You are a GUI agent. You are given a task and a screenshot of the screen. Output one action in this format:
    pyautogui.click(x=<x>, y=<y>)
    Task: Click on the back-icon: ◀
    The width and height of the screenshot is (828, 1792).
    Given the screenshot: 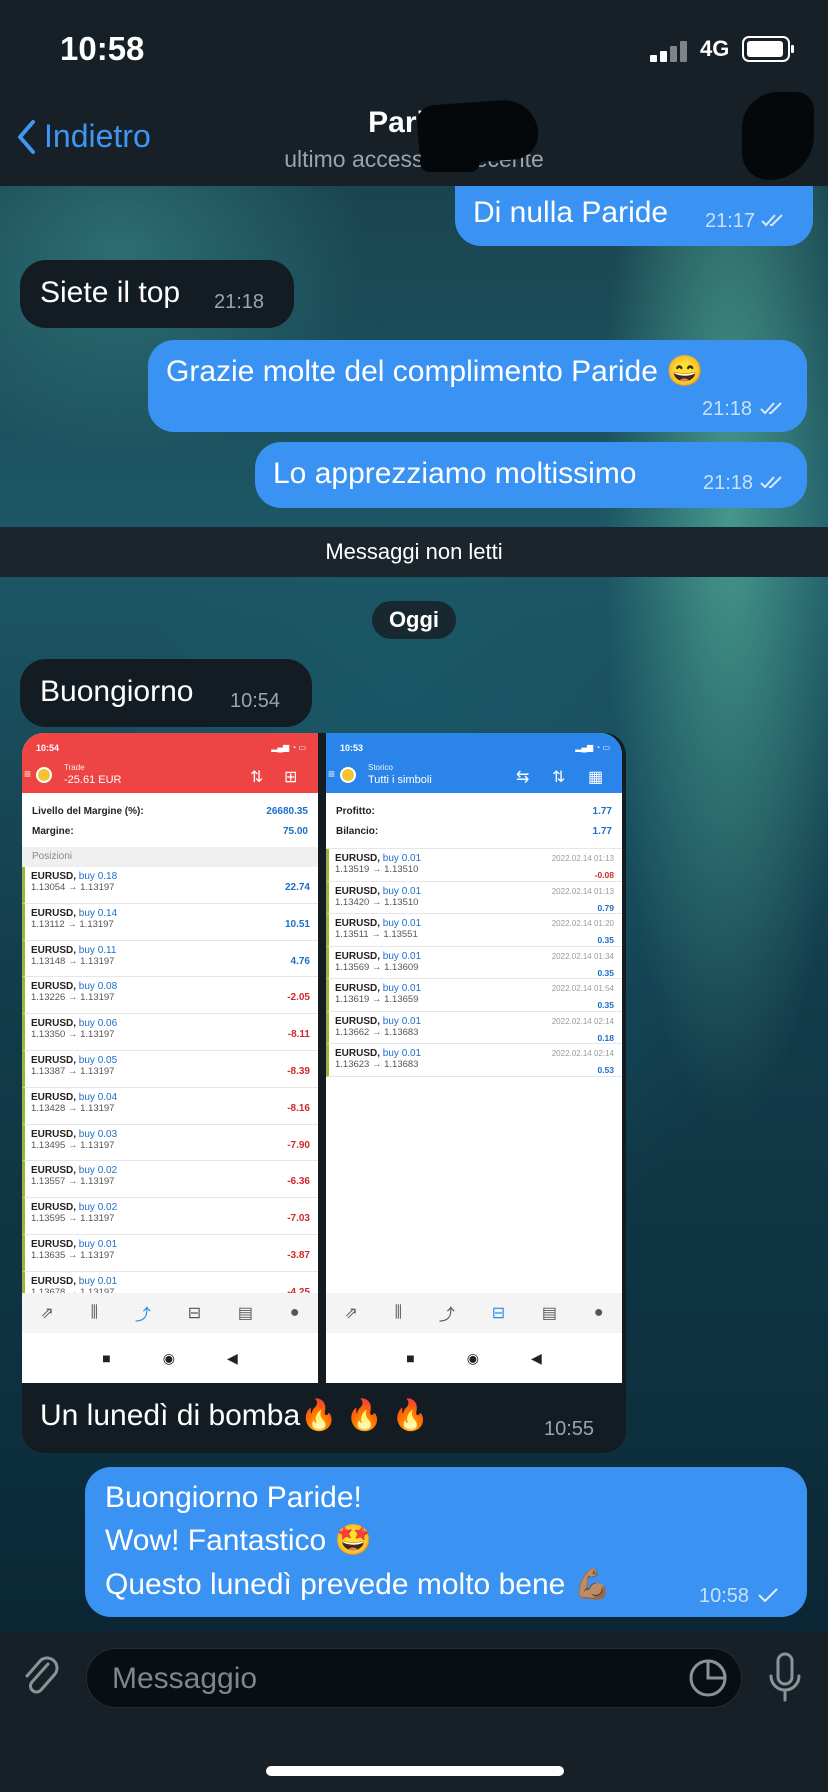 What is the action you would take?
    pyautogui.click(x=232, y=1357)
    